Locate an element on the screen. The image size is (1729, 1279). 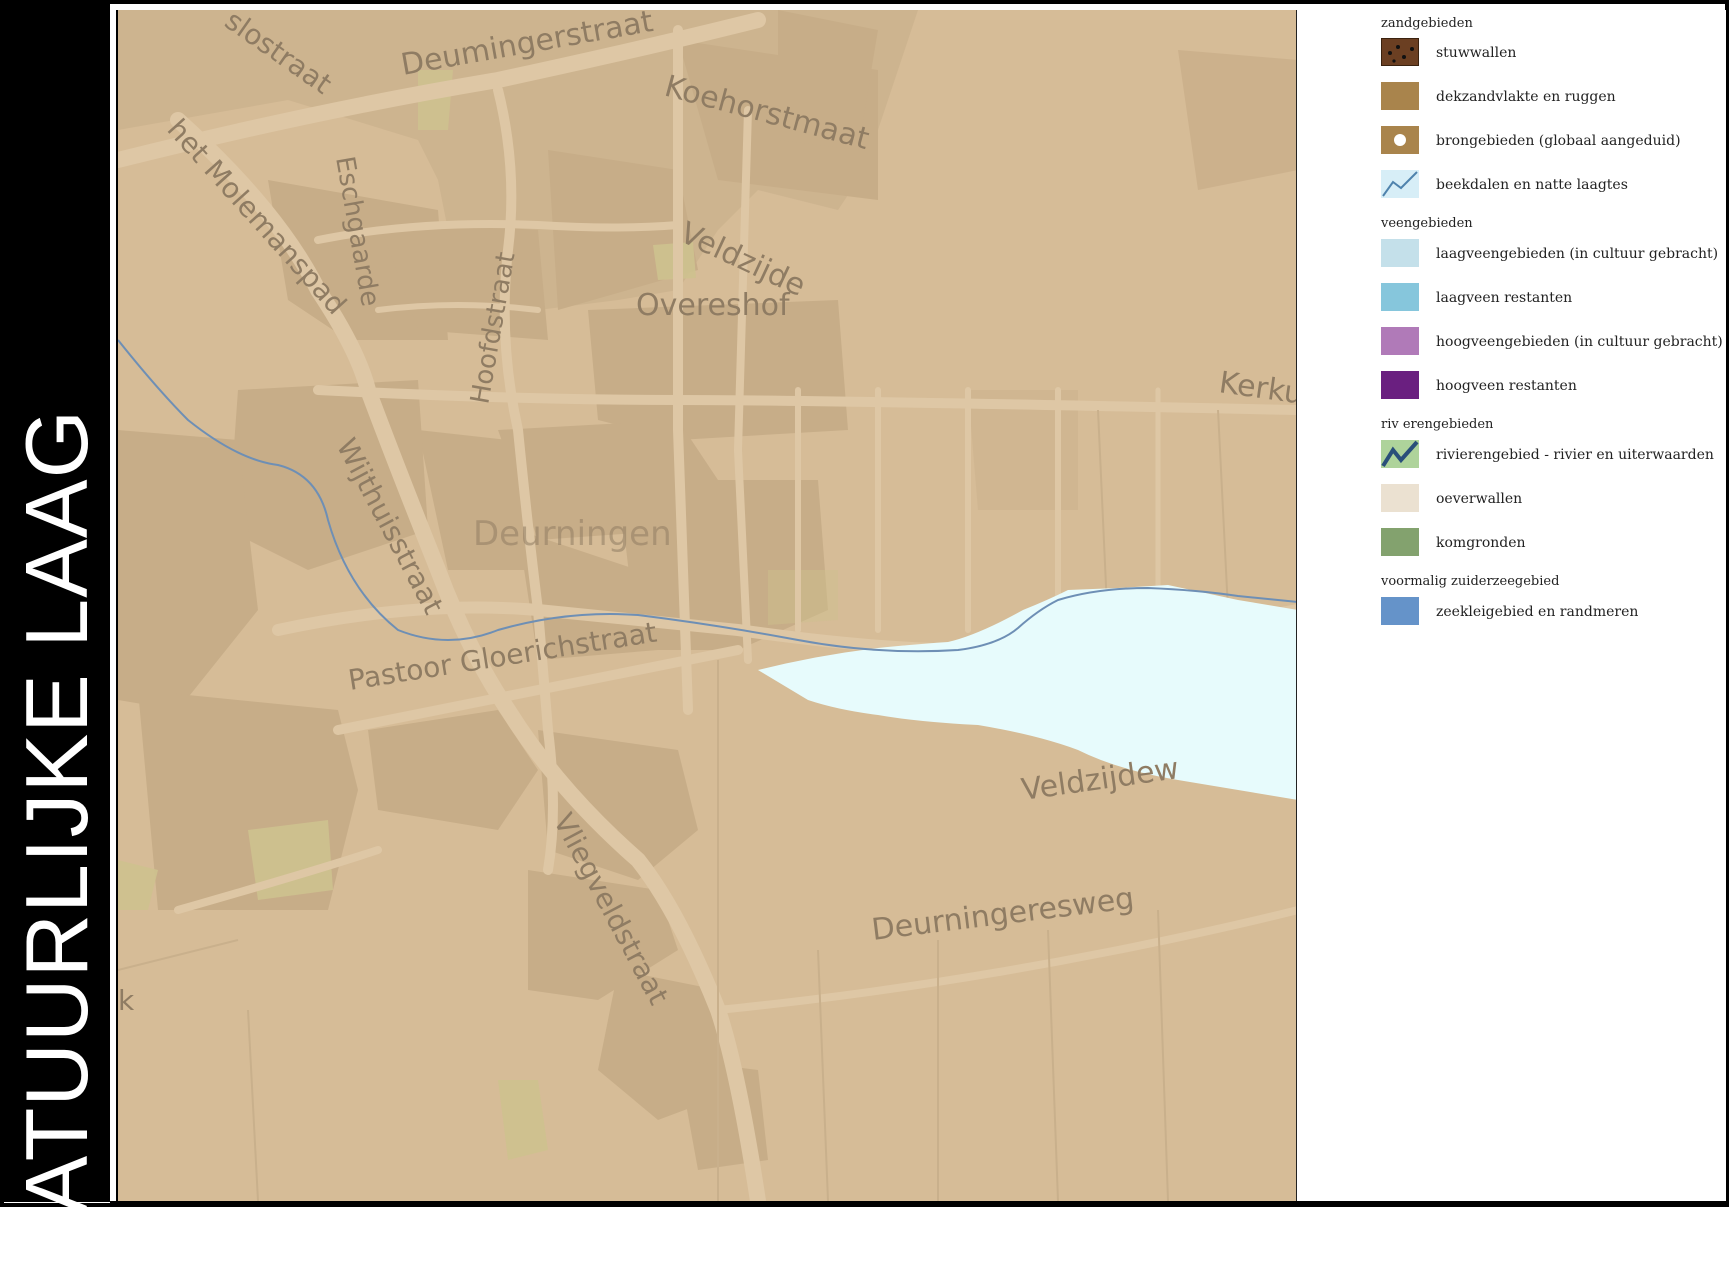
sidebar: NATUURLIJKE LAAG is located at coordinates (57, 641).